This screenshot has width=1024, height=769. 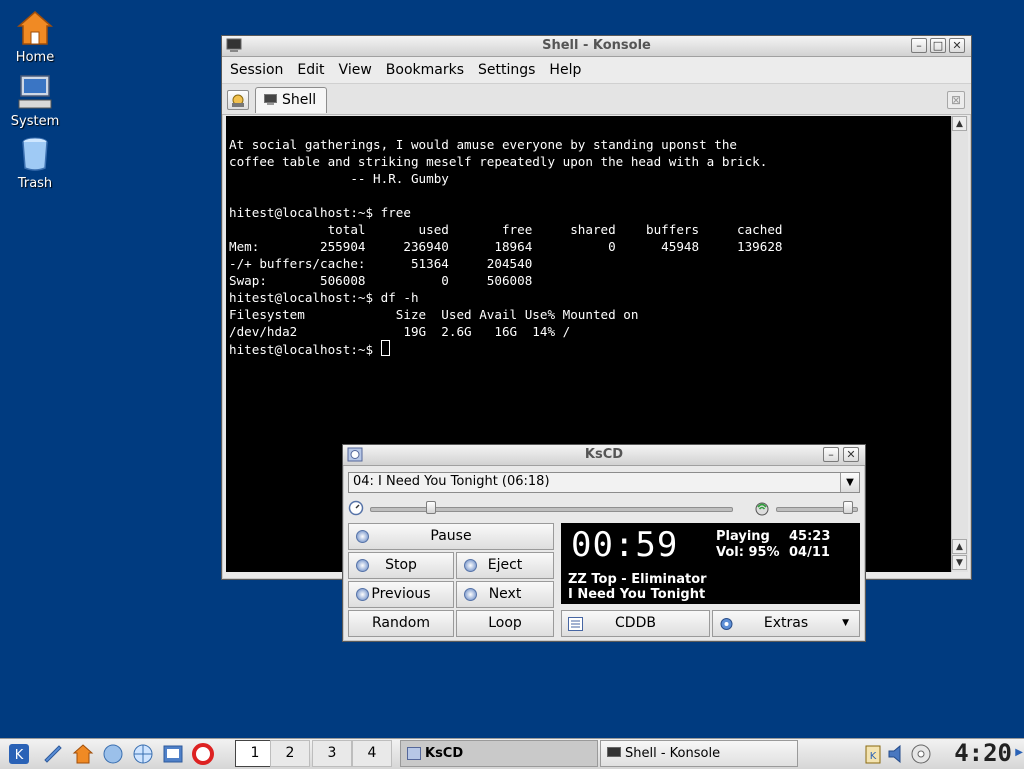 I want to click on loop-label: Loop, so click(x=505, y=623).